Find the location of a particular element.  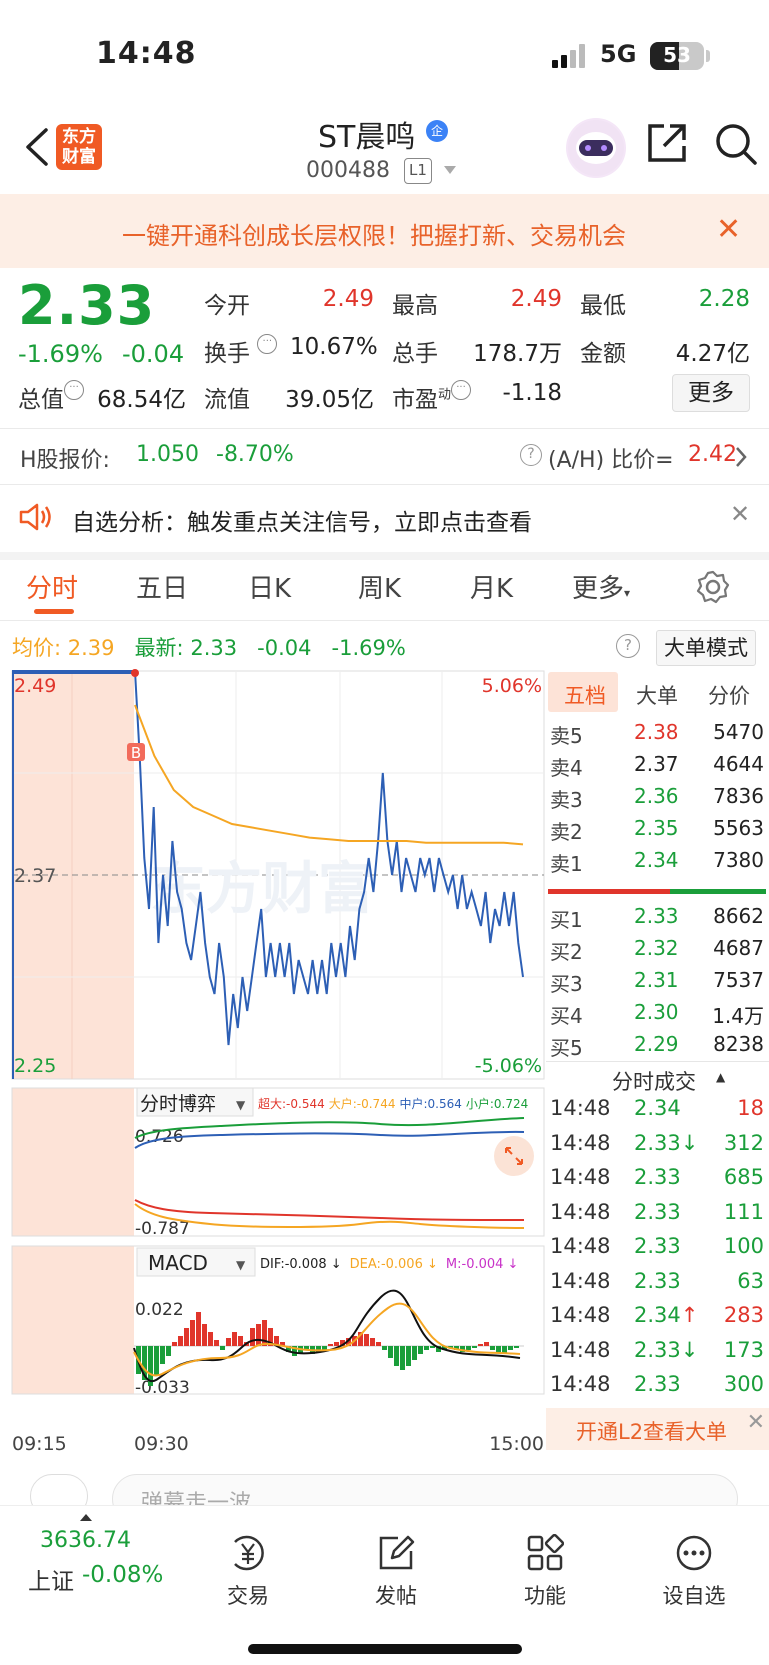

stock-name: ST晨鸣 is located at coordinates (367, 137).